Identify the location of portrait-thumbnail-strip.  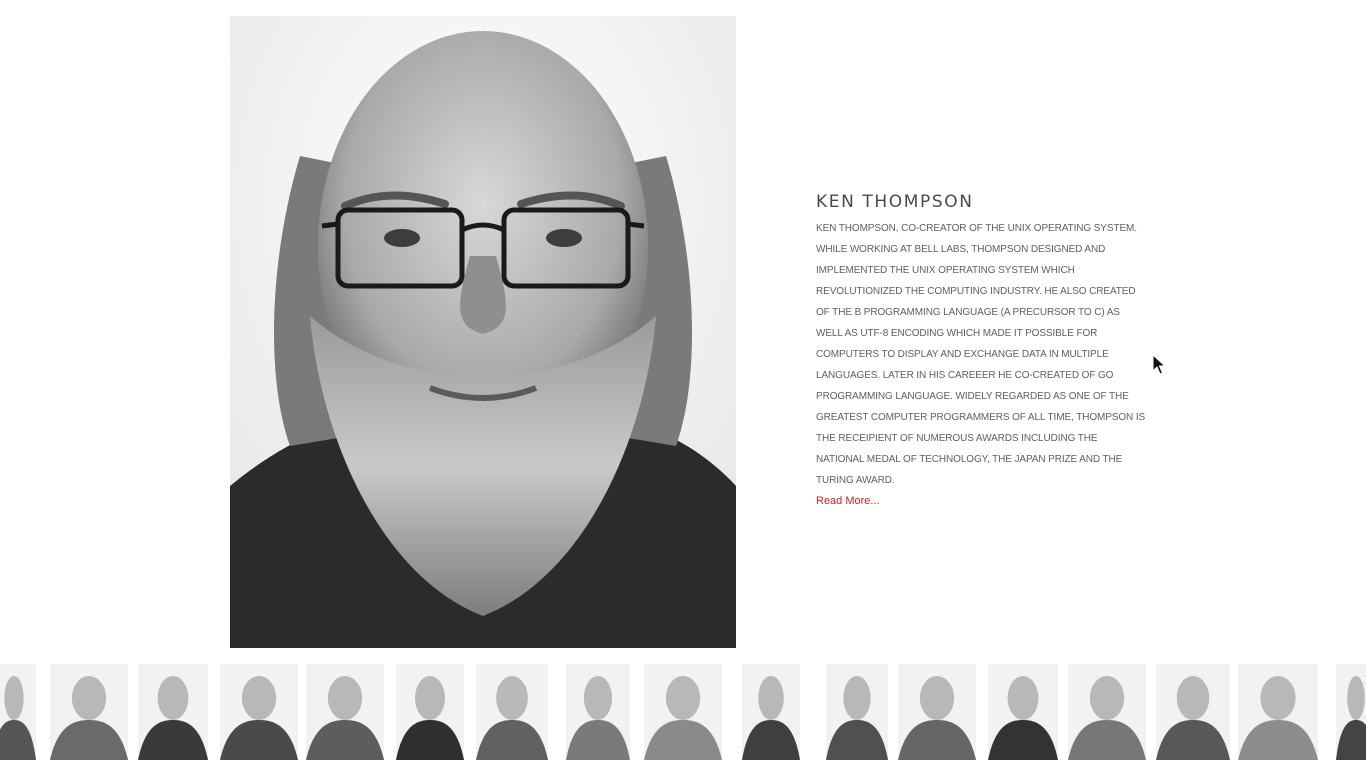
(683, 716).